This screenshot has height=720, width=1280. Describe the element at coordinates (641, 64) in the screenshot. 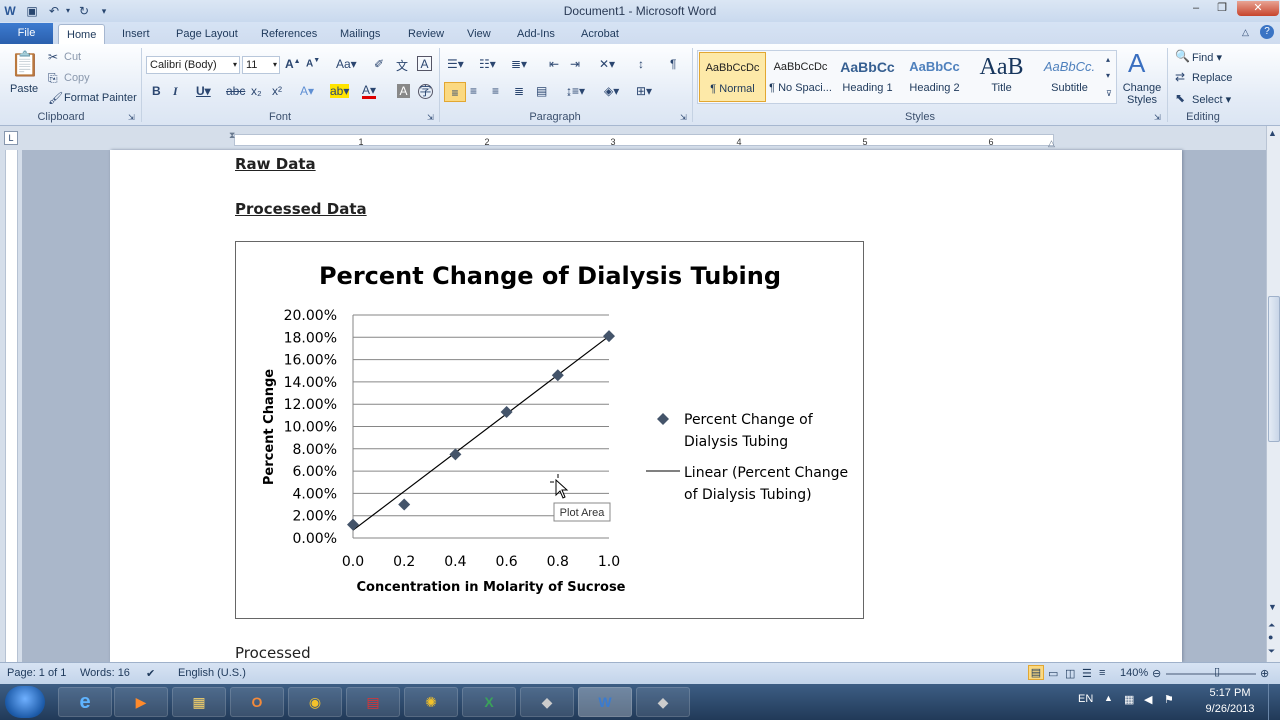

I see `sort-icon: ↕` at that location.